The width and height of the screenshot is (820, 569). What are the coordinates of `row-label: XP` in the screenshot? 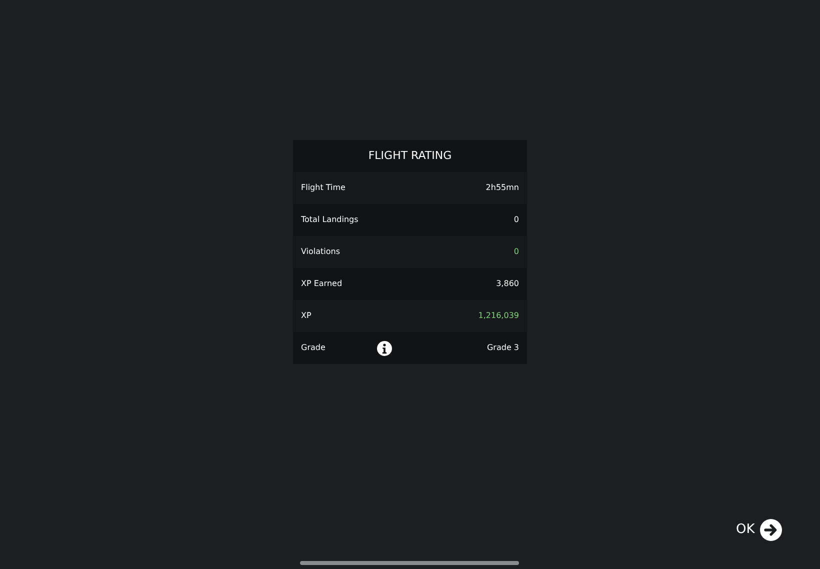 It's located at (306, 316).